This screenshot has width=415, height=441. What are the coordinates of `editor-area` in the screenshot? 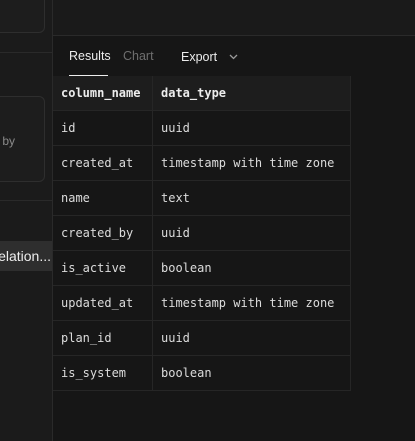 It's located at (234, 18).